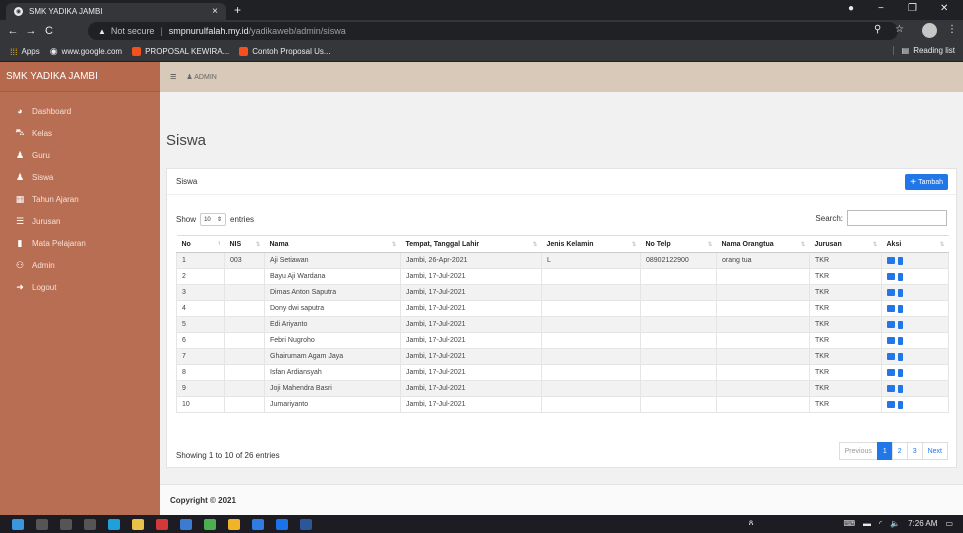 The width and height of the screenshot is (963, 533). I want to click on pagination-page-2: 2, so click(899, 451).